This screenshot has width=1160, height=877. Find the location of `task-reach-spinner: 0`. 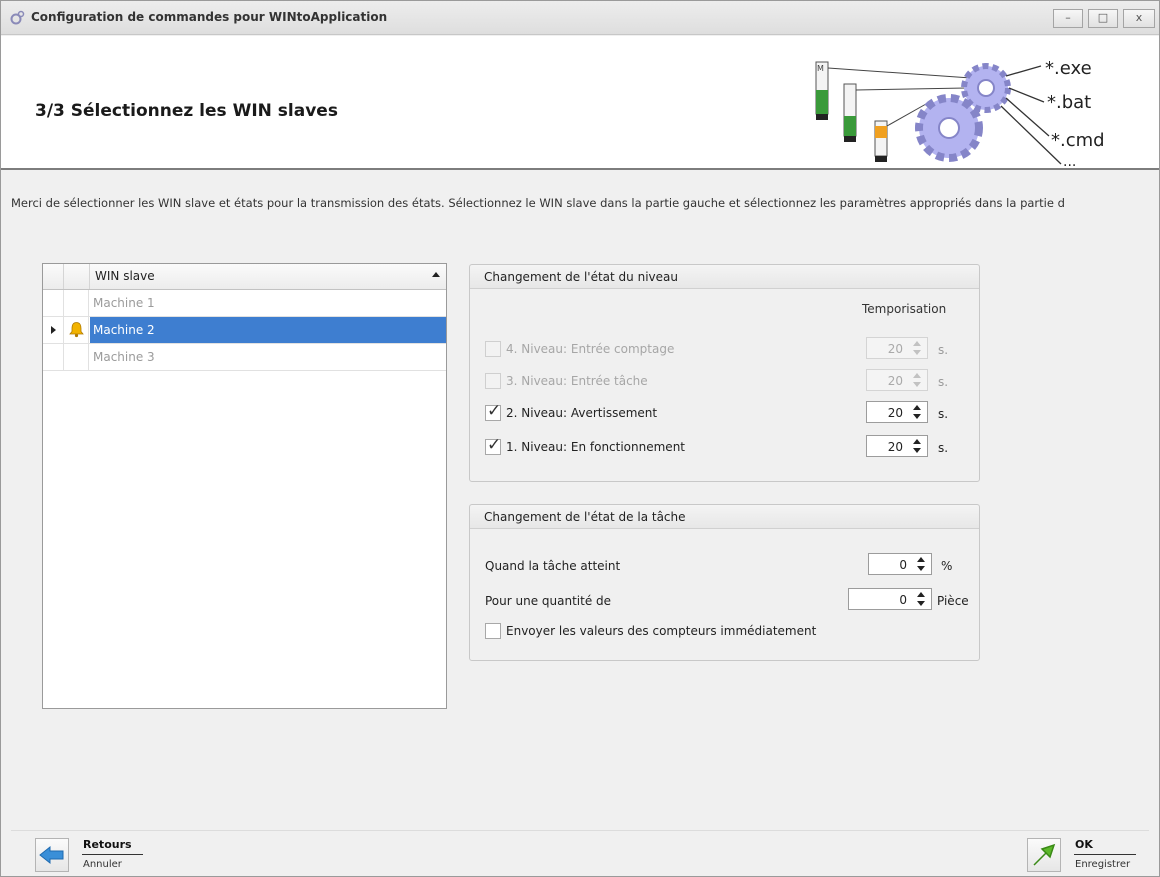

task-reach-spinner: 0 is located at coordinates (900, 564).